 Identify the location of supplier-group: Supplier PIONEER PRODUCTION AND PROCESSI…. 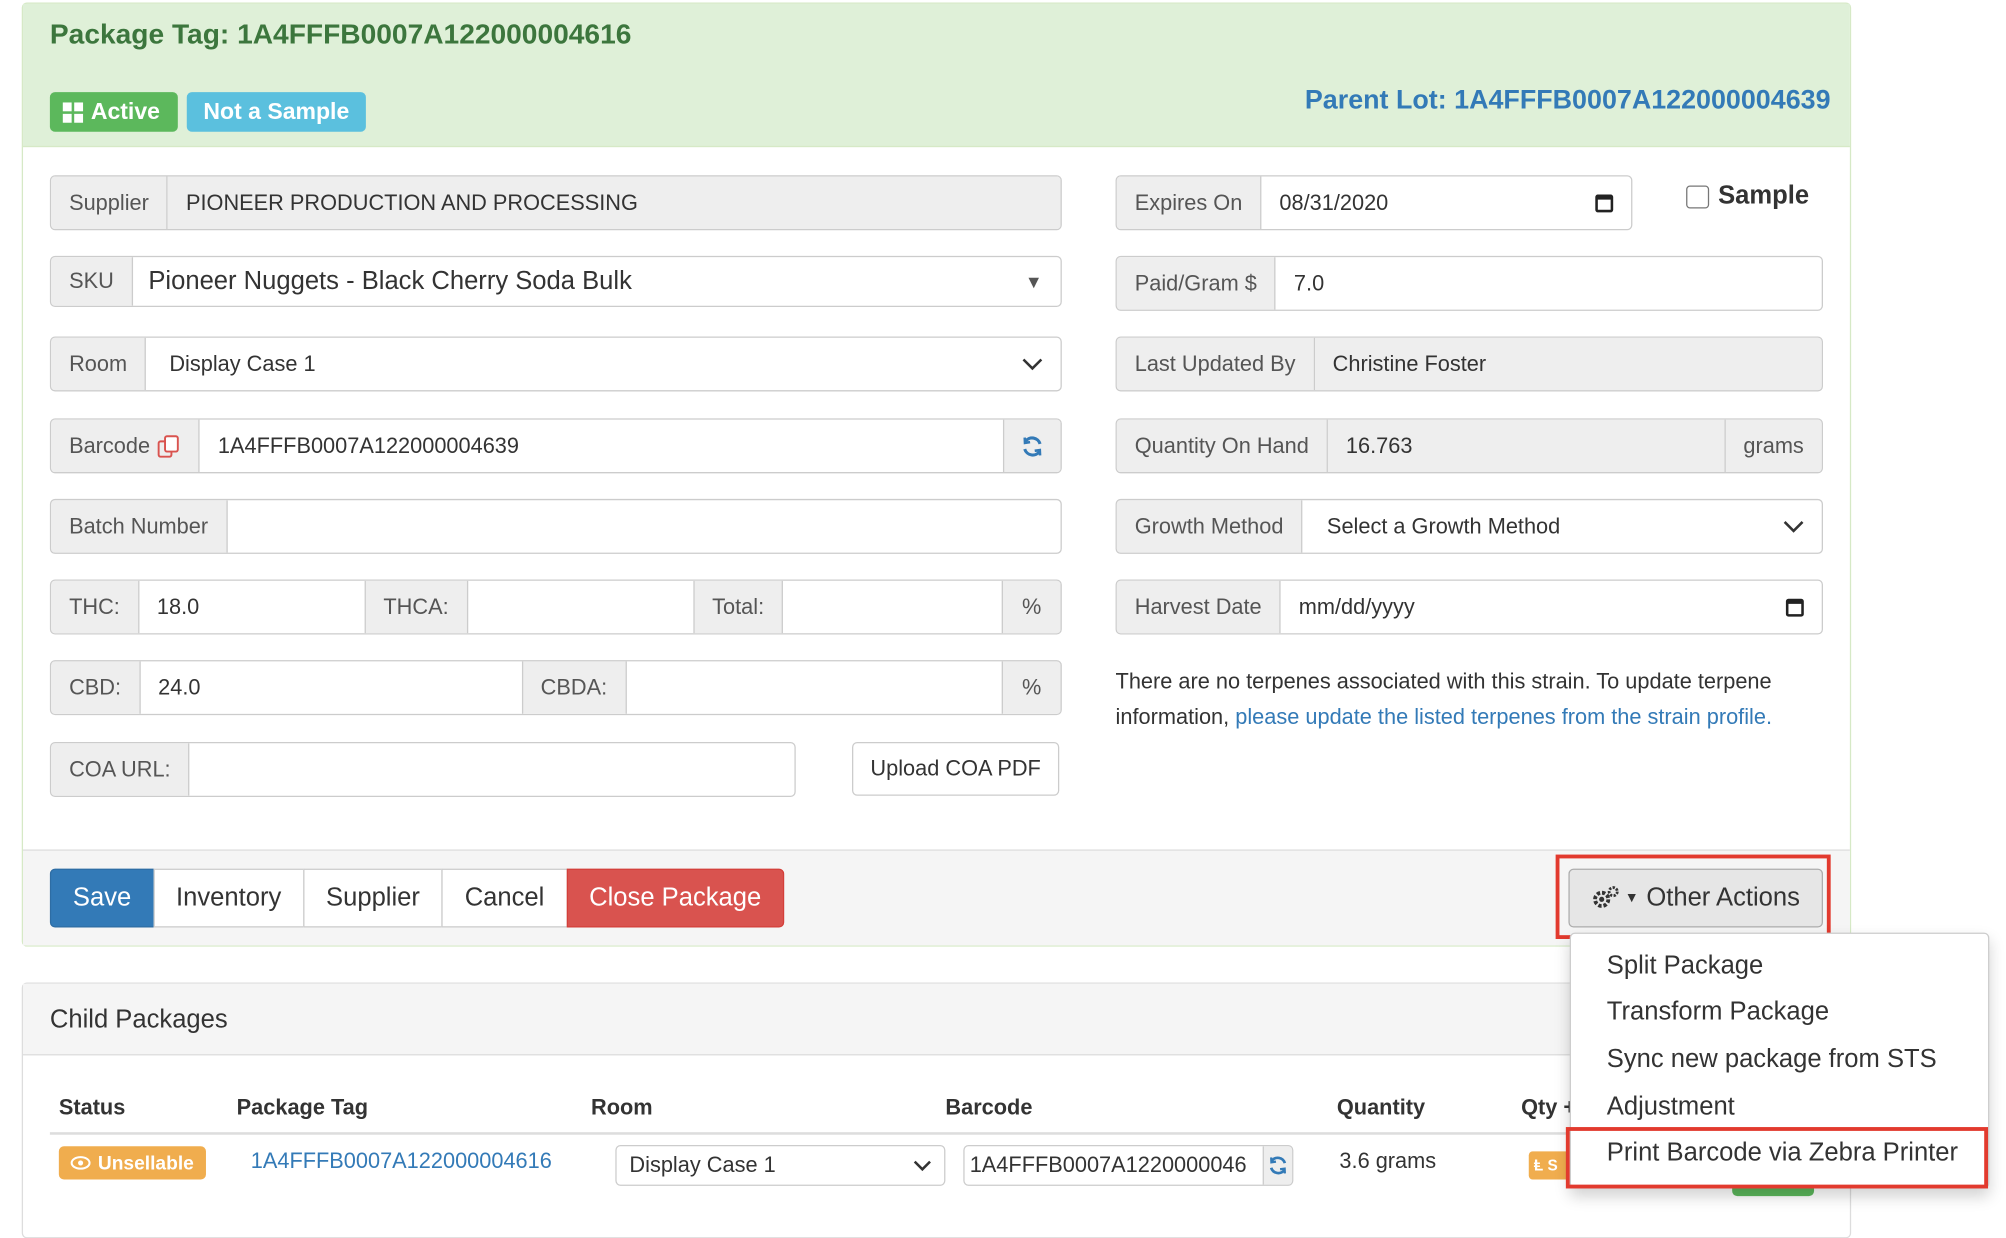
(555, 203).